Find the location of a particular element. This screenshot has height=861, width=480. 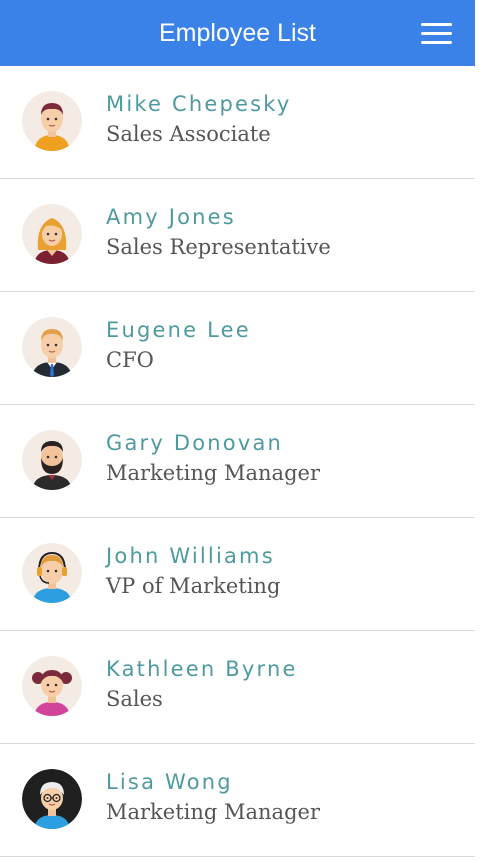

employee-row: Eugene Lee CFO is located at coordinates (237, 348).